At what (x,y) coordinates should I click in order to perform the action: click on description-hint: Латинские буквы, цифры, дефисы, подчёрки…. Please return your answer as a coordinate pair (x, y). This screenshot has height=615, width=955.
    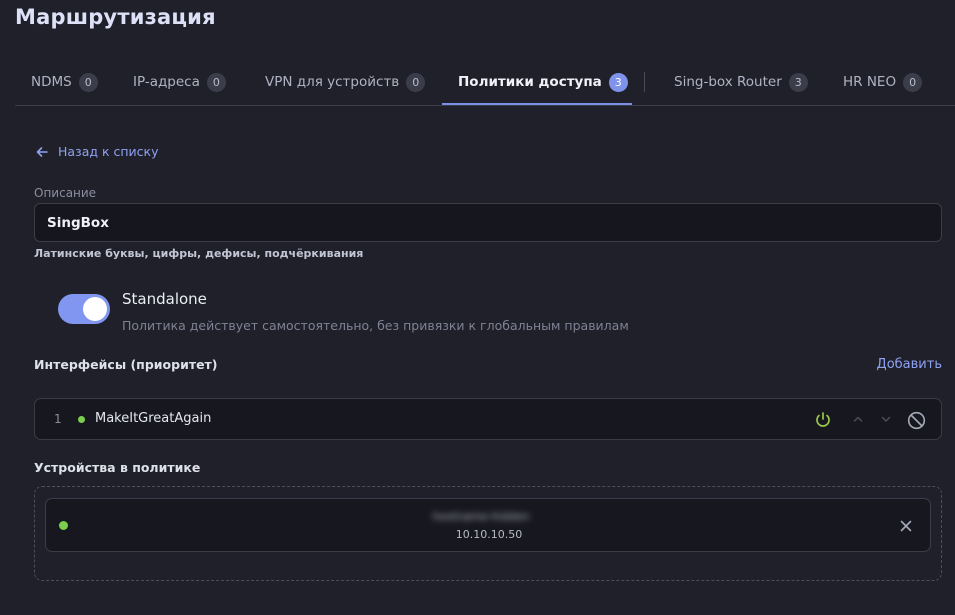
    Looking at the image, I should click on (199, 253).